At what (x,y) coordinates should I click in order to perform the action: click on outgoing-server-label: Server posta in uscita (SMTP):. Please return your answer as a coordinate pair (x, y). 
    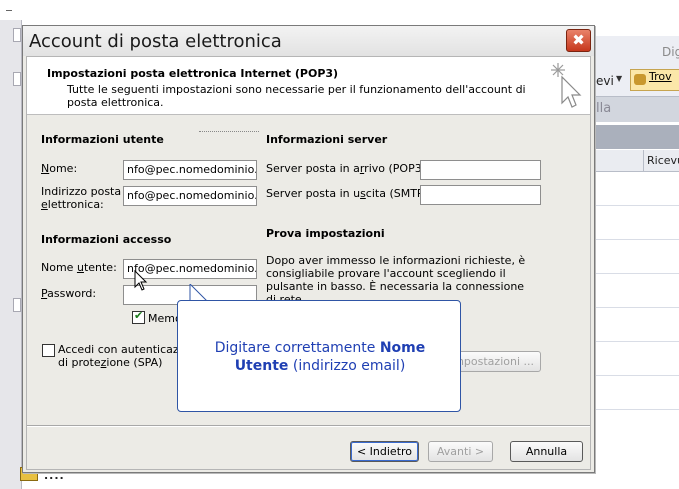
    Looking at the image, I should click on (349, 193).